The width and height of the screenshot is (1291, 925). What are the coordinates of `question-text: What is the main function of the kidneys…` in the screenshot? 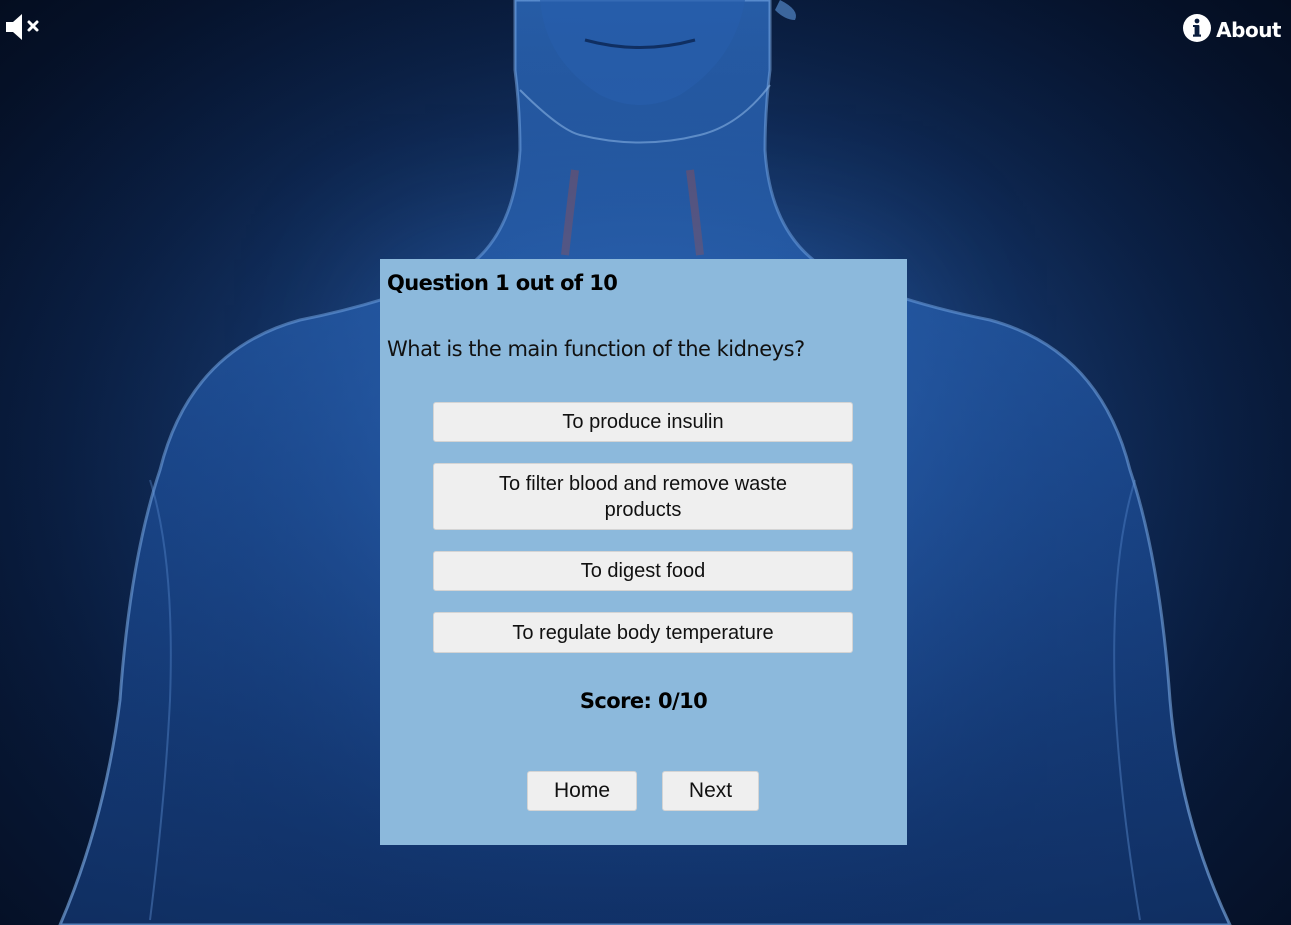 It's located at (596, 349).